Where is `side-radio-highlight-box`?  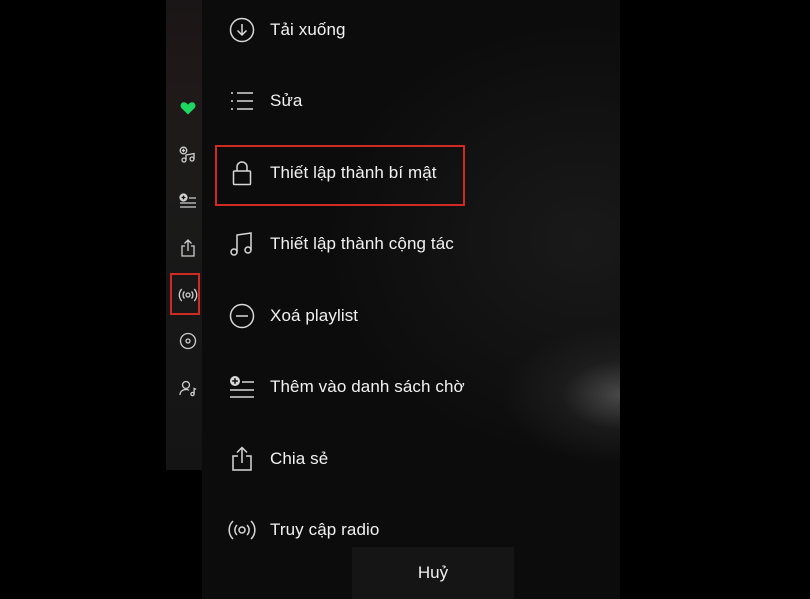
side-radio-highlight-box is located at coordinates (185, 294).